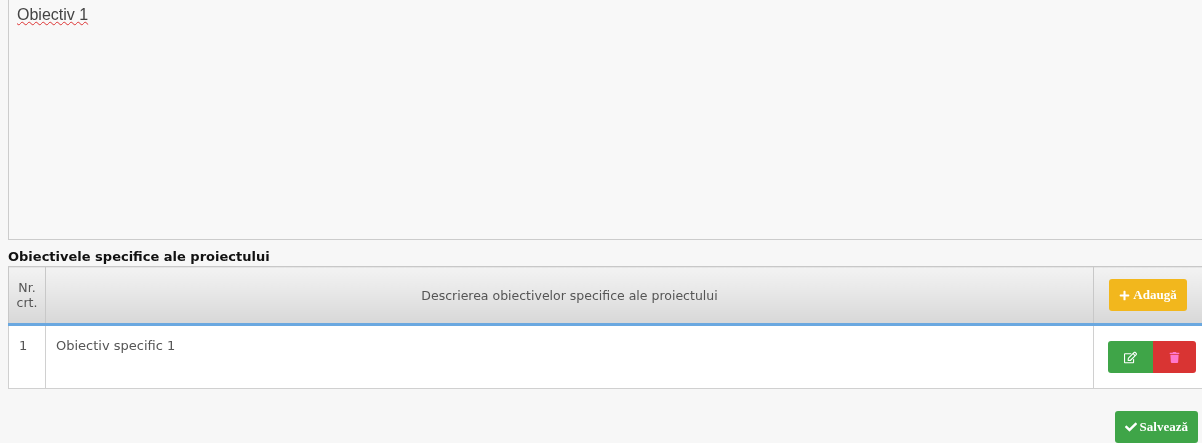 The height and width of the screenshot is (443, 1202). What do you see at coordinates (139, 257) in the screenshot?
I see `section-title: Obiectivele specifice ale proiectului` at bounding box center [139, 257].